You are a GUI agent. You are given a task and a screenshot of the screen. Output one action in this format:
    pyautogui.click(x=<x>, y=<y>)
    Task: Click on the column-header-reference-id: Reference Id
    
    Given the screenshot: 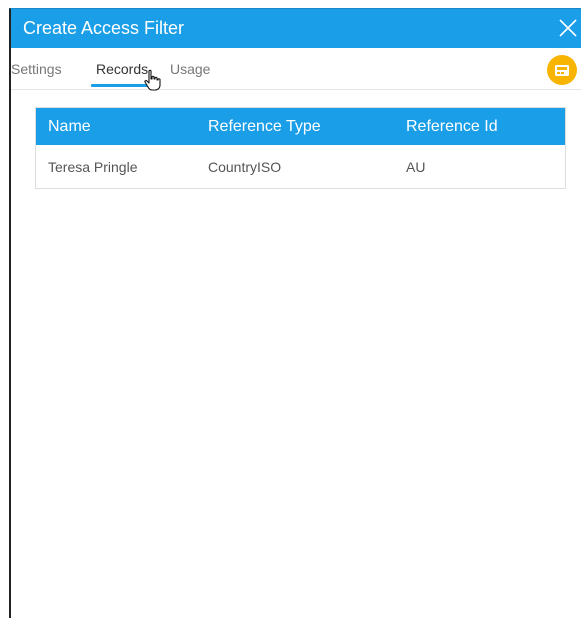 What is the action you would take?
    pyautogui.click(x=452, y=127)
    